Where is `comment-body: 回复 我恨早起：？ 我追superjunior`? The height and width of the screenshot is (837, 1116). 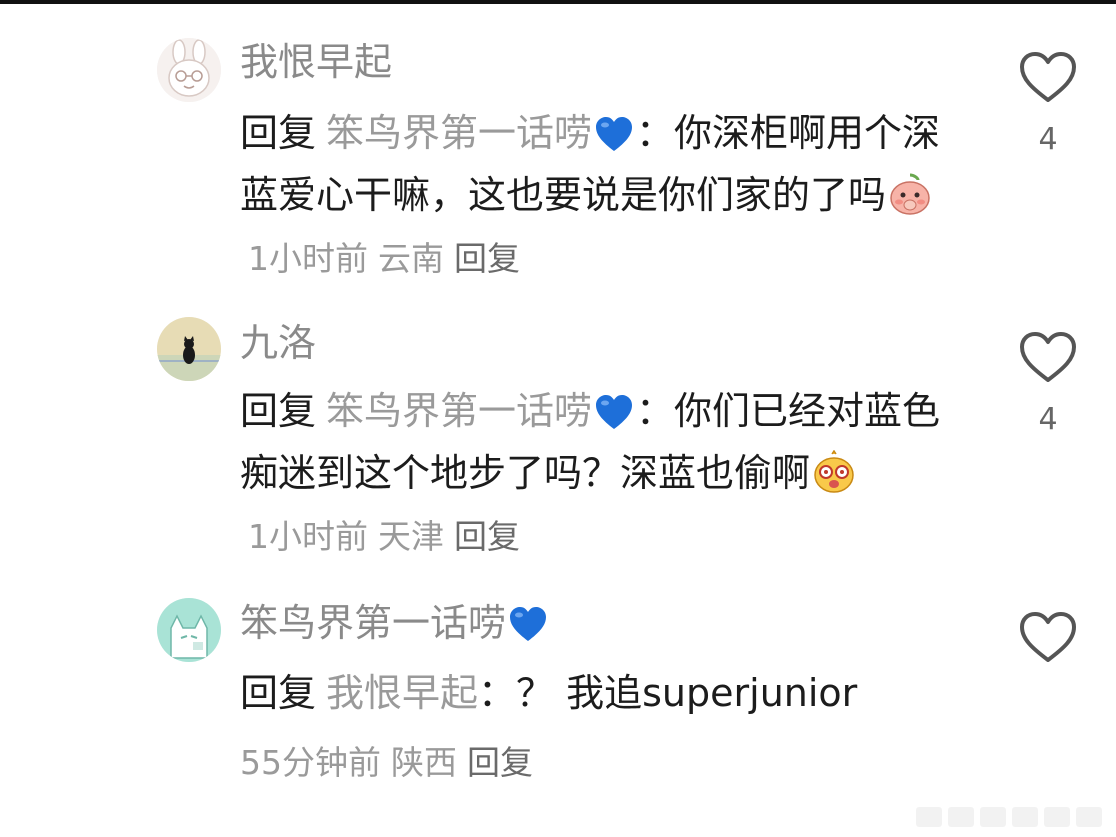
comment-body: 回复 我恨早起：？ 我追superjunior is located at coordinates (600, 693).